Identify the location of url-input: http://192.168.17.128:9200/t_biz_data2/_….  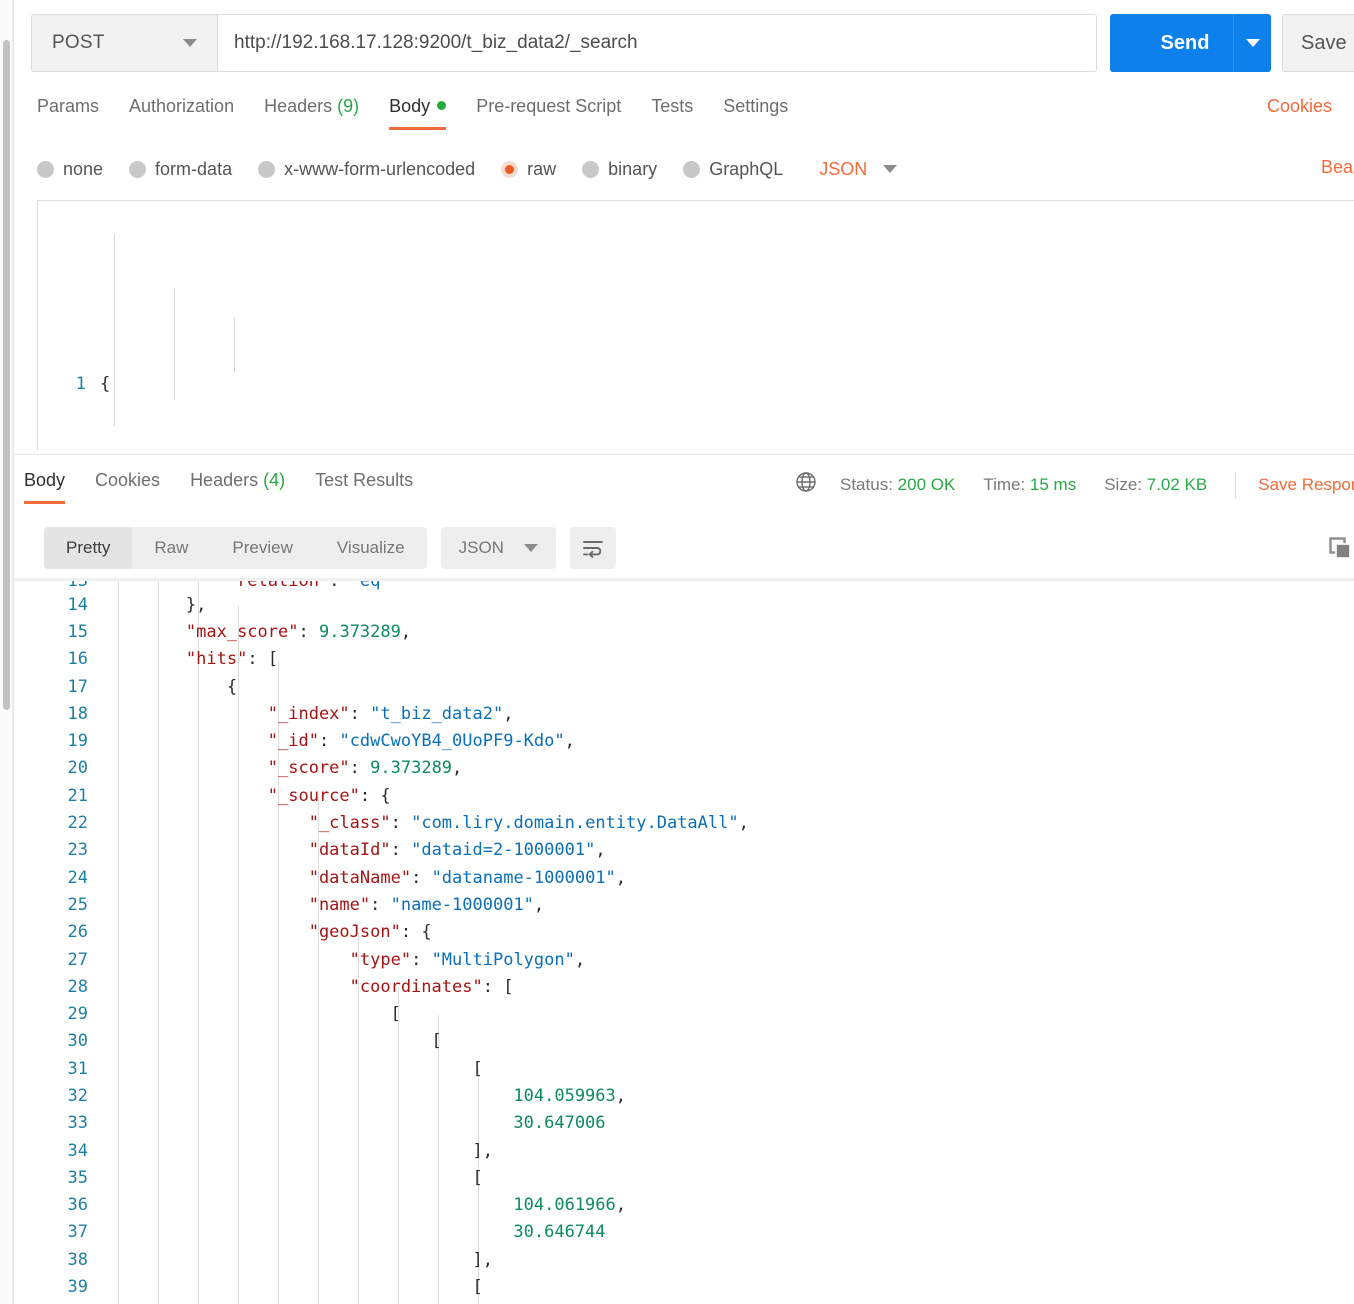
(657, 43).